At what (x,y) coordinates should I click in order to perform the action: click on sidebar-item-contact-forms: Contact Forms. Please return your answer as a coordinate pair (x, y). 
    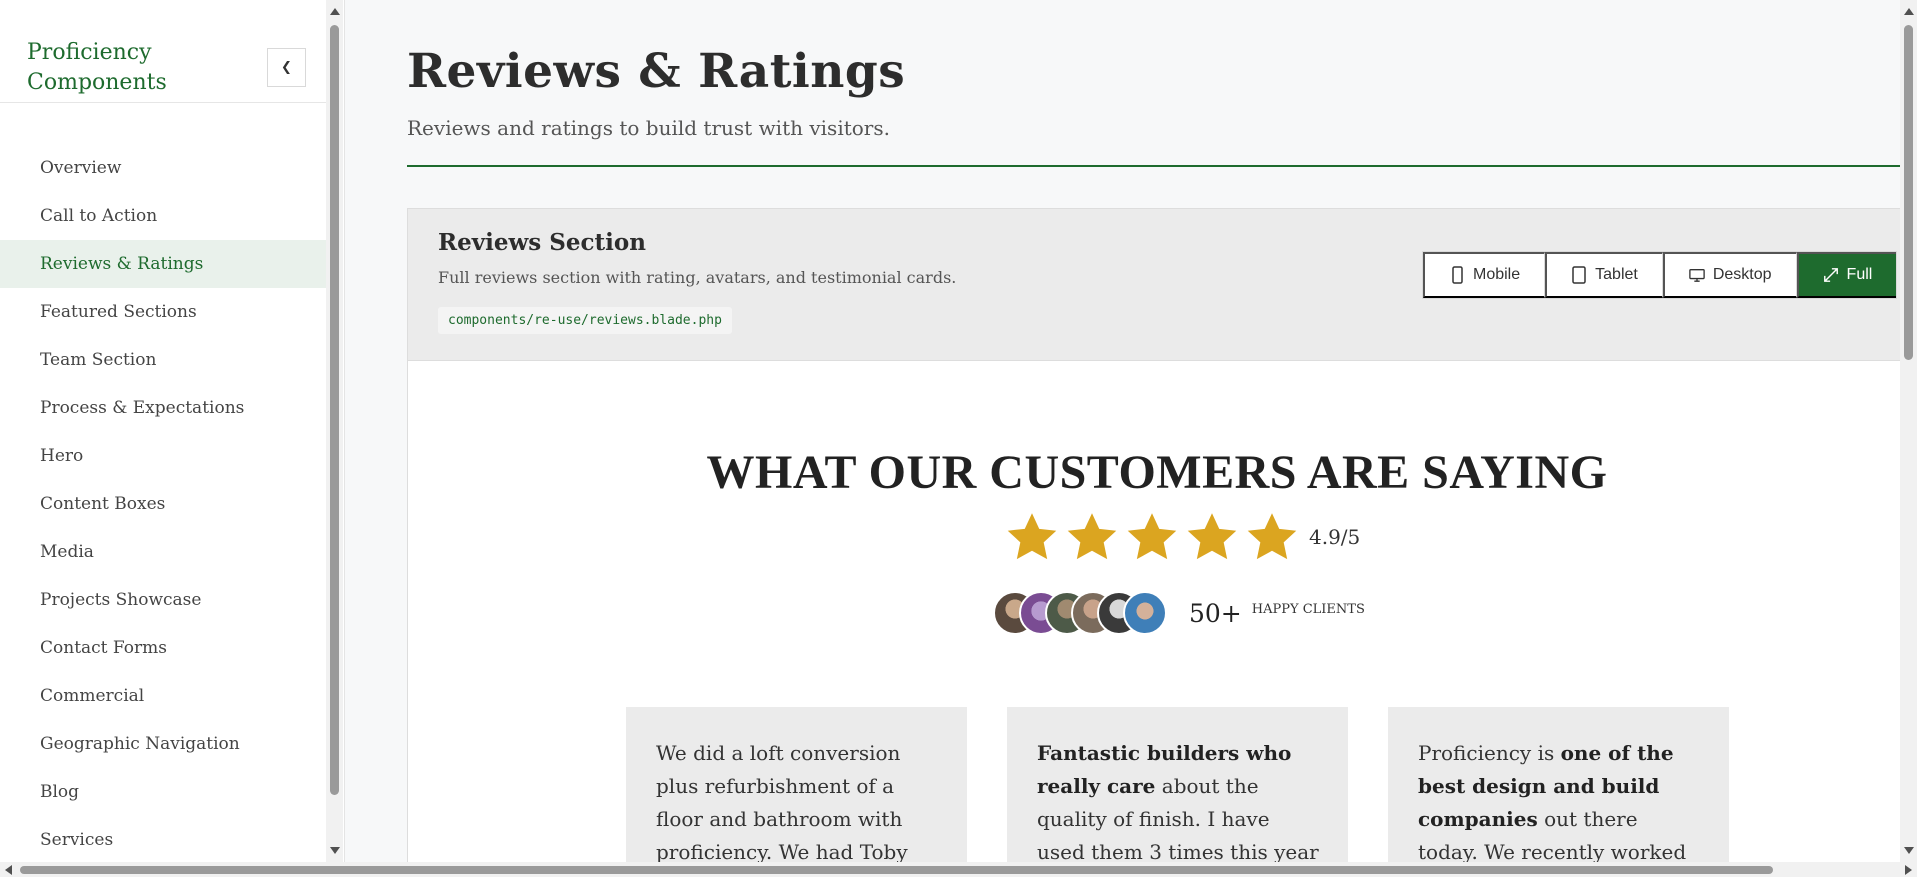
    Looking at the image, I should click on (163, 648).